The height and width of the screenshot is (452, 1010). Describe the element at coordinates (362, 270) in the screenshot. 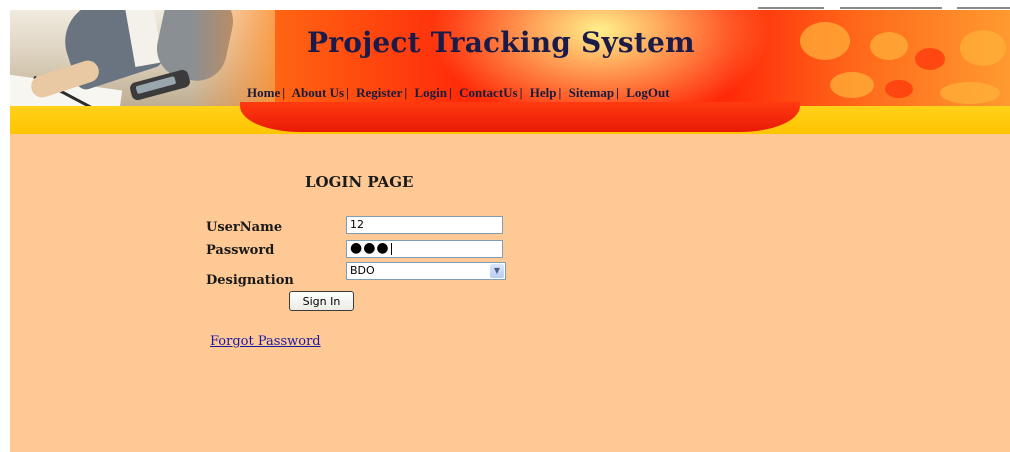

I see `designation-selected-value: BDO` at that location.